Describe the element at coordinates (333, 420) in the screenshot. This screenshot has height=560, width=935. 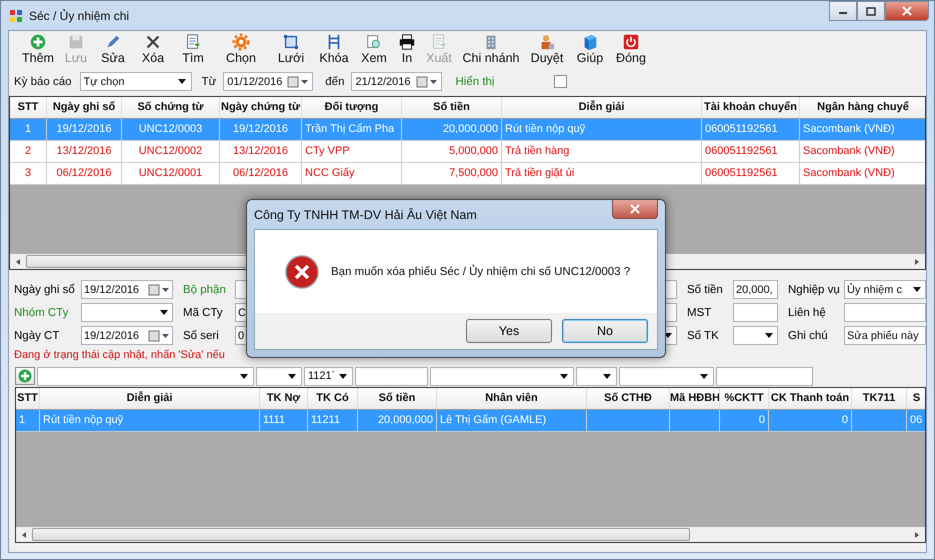
I see `table-cell: 11211` at that location.